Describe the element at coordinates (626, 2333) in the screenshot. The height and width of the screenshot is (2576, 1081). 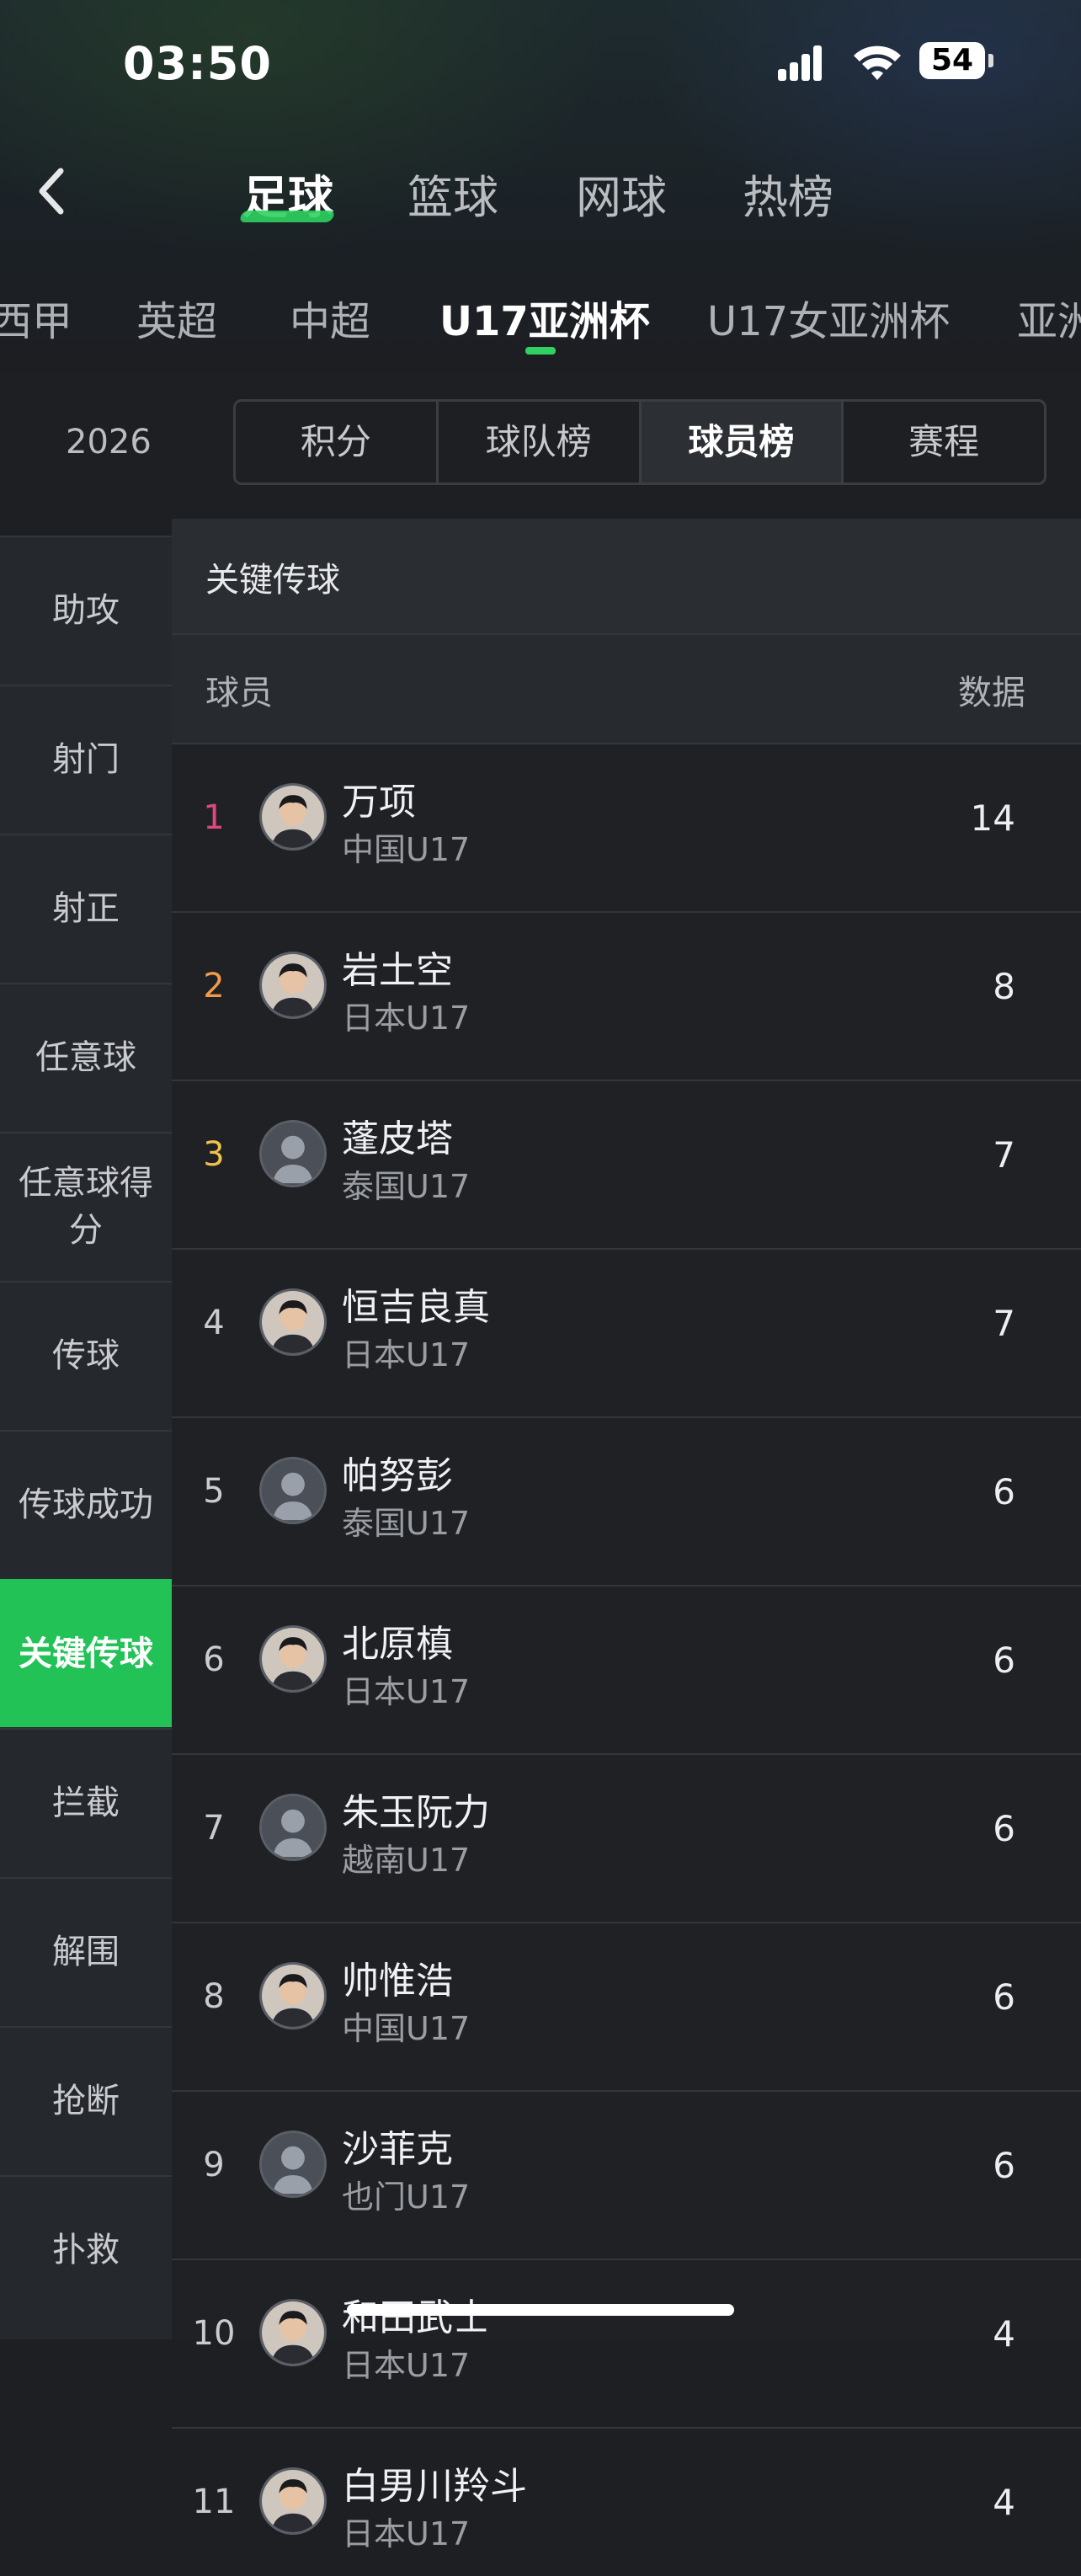
I see `player-row: 10 和田武士 日本U17 4` at that location.